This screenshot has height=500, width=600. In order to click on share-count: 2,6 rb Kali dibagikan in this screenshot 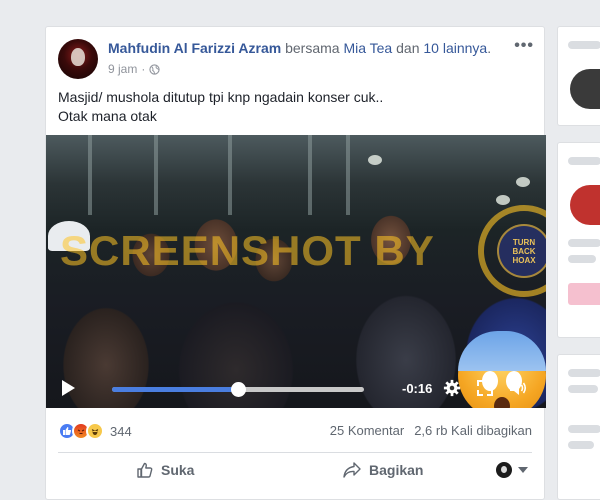, I will do `click(473, 430)`.